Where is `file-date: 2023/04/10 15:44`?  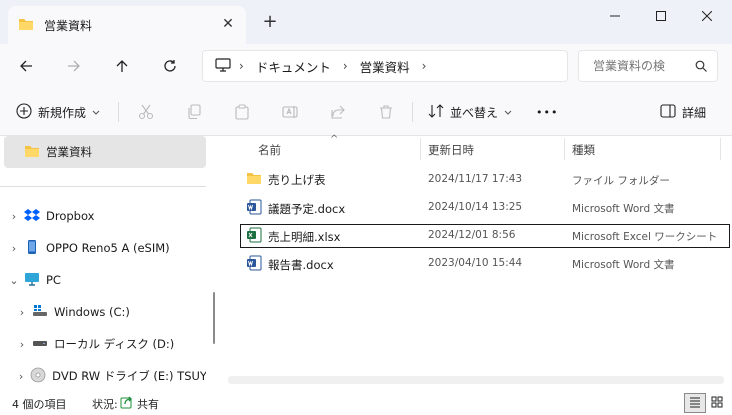 file-date: 2023/04/10 15:44 is located at coordinates (475, 263).